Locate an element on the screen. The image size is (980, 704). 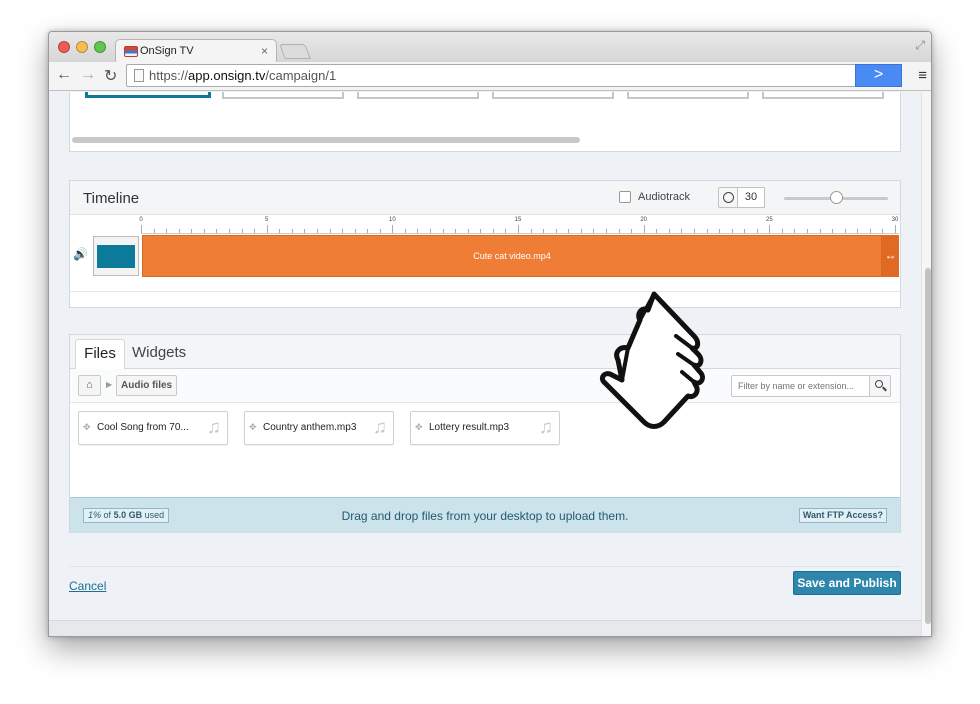
file-name: Country anthem.mp3 is located at coordinates (310, 427).